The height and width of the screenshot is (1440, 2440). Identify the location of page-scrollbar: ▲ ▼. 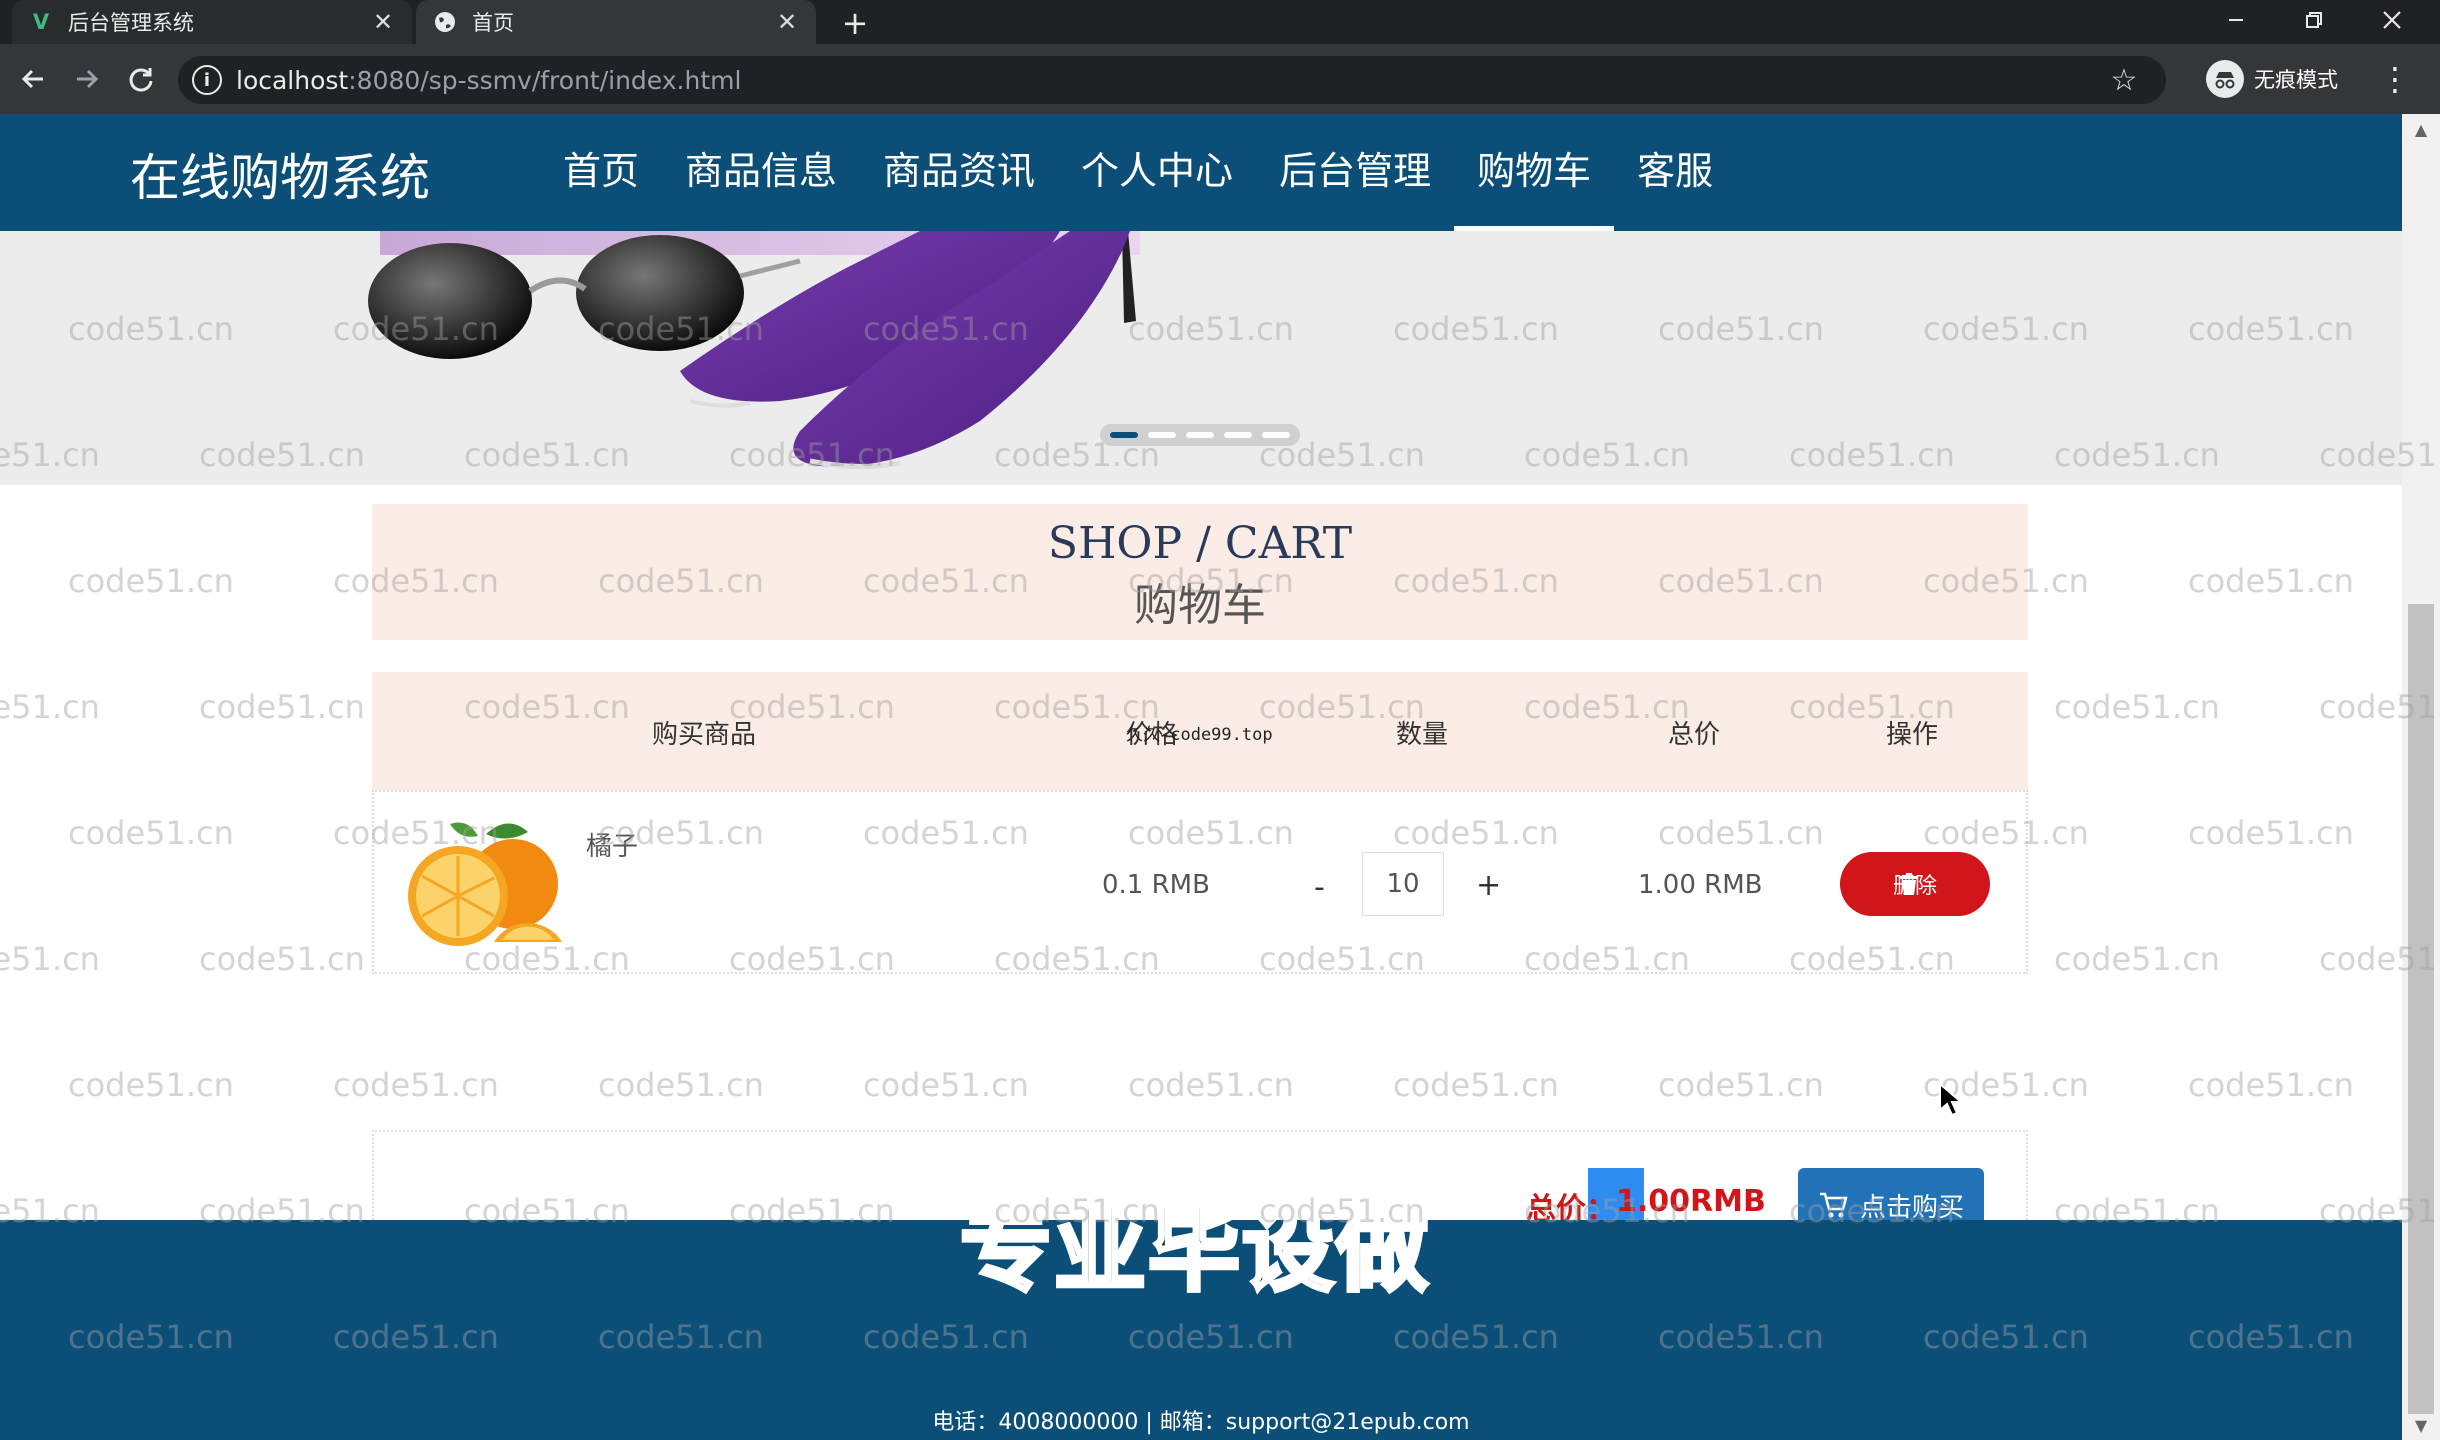
(2421, 777).